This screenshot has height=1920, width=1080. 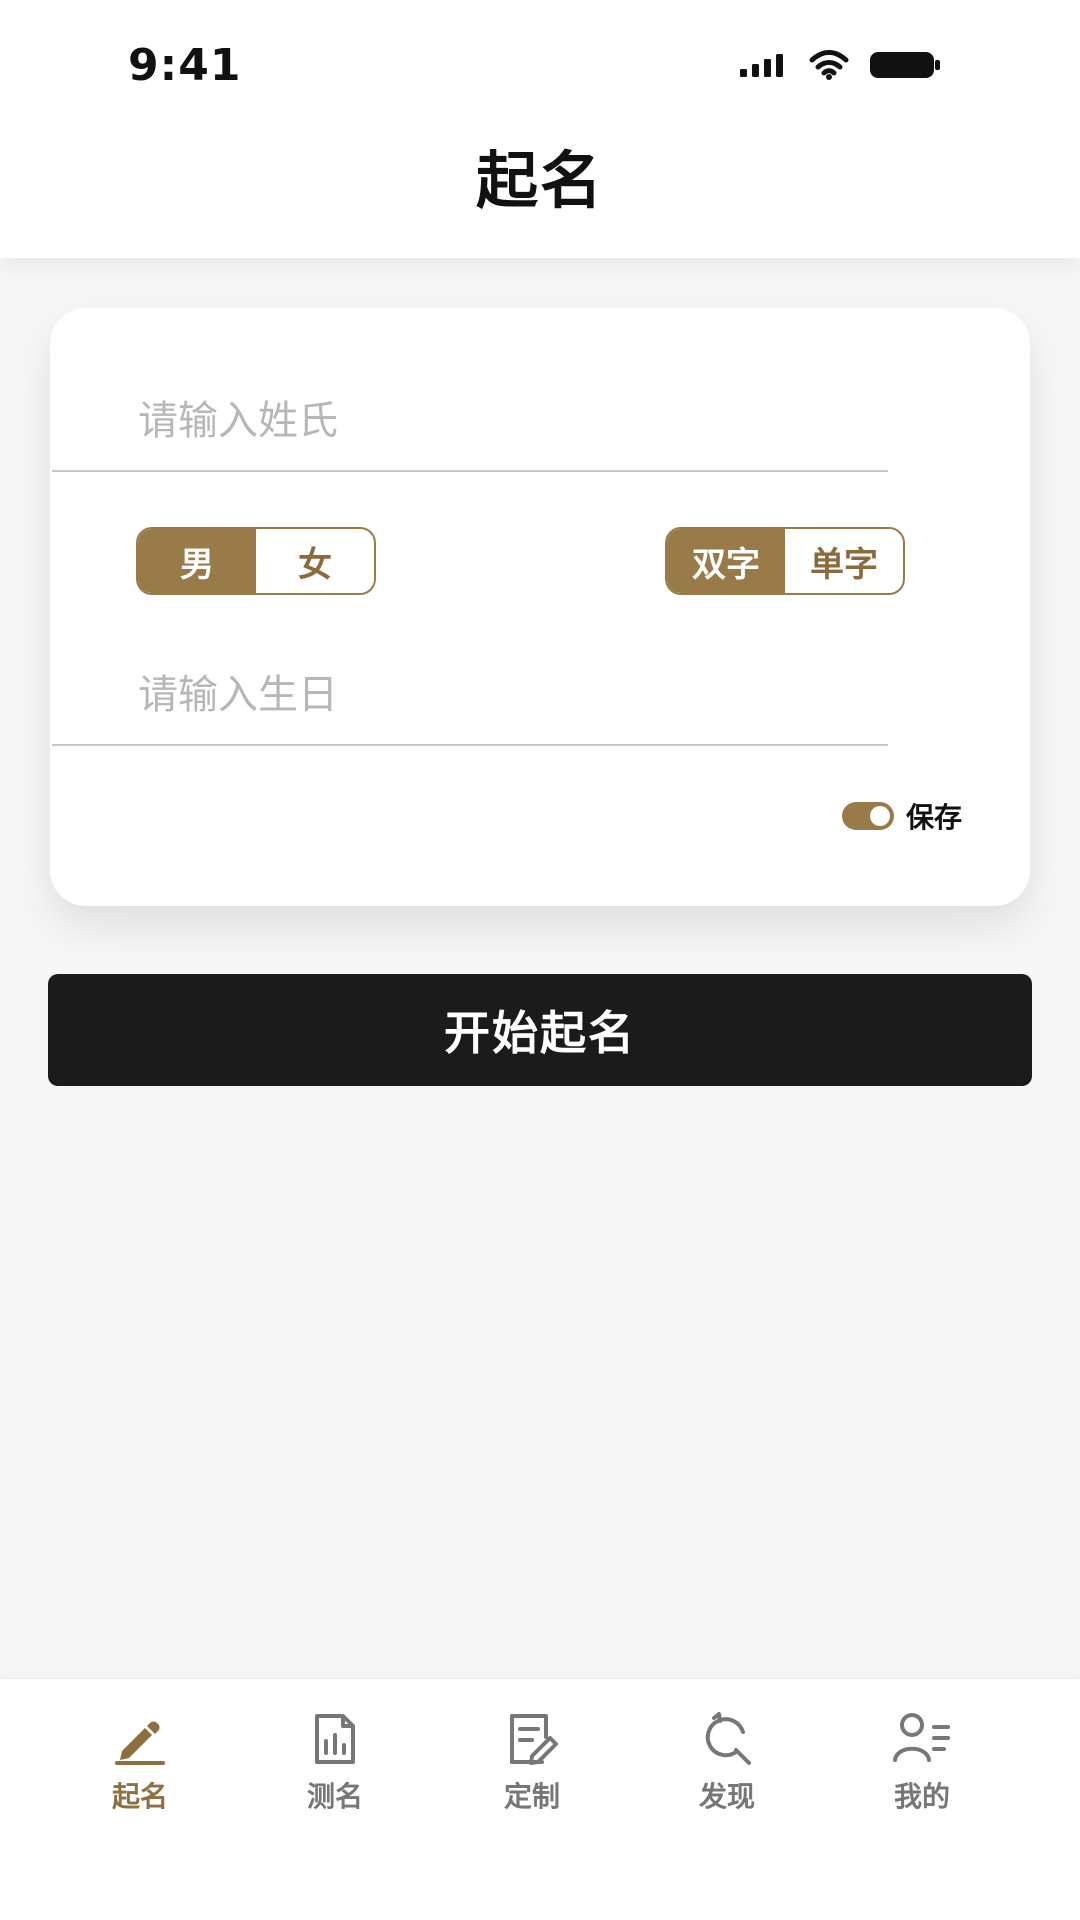 I want to click on tab-wode: 我的, so click(x=922, y=1769).